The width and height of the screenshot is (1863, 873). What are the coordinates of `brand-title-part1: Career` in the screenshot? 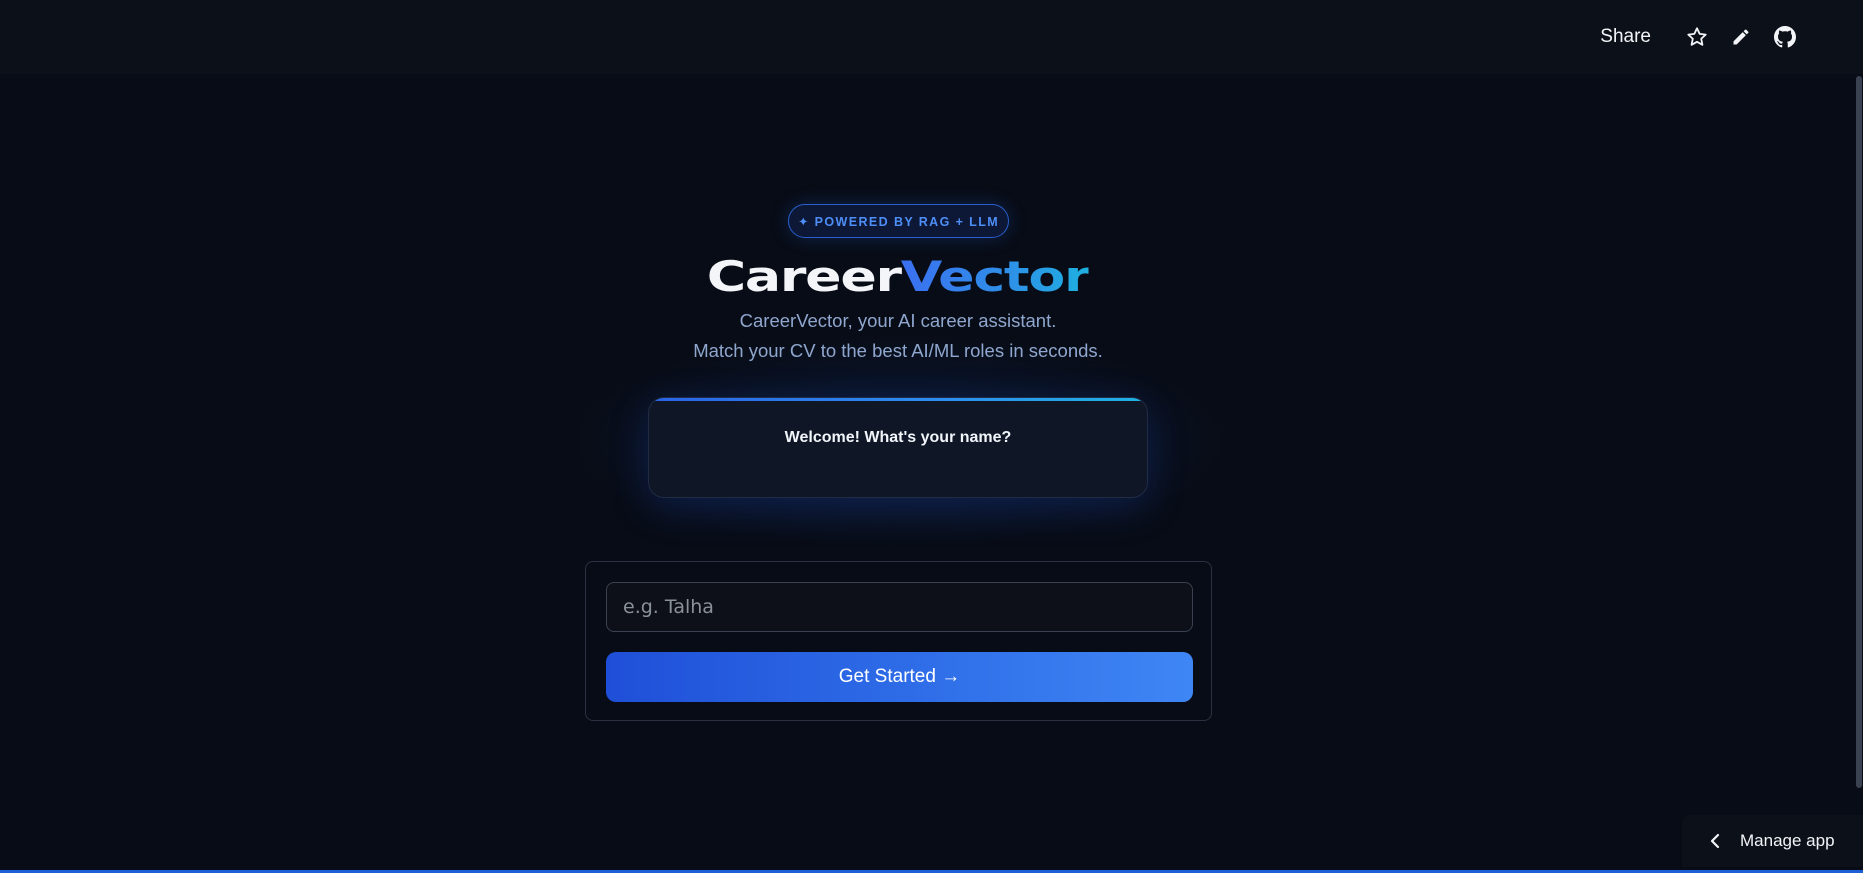 It's located at (804, 276).